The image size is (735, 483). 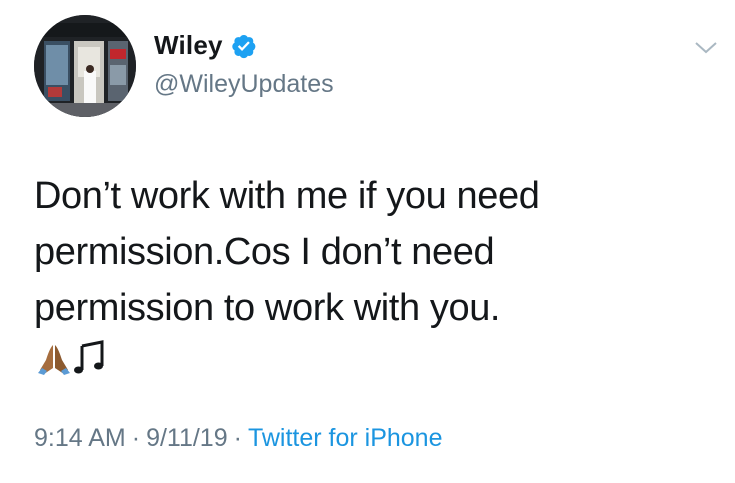 I want to click on tweet-time: 9:14 AM, so click(x=80, y=438).